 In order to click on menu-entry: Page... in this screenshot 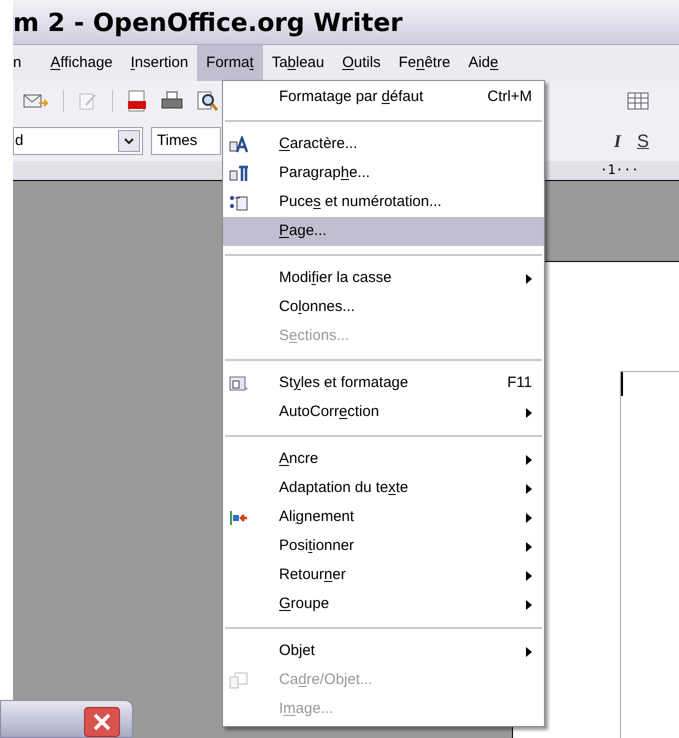, I will do `click(383, 231)`.